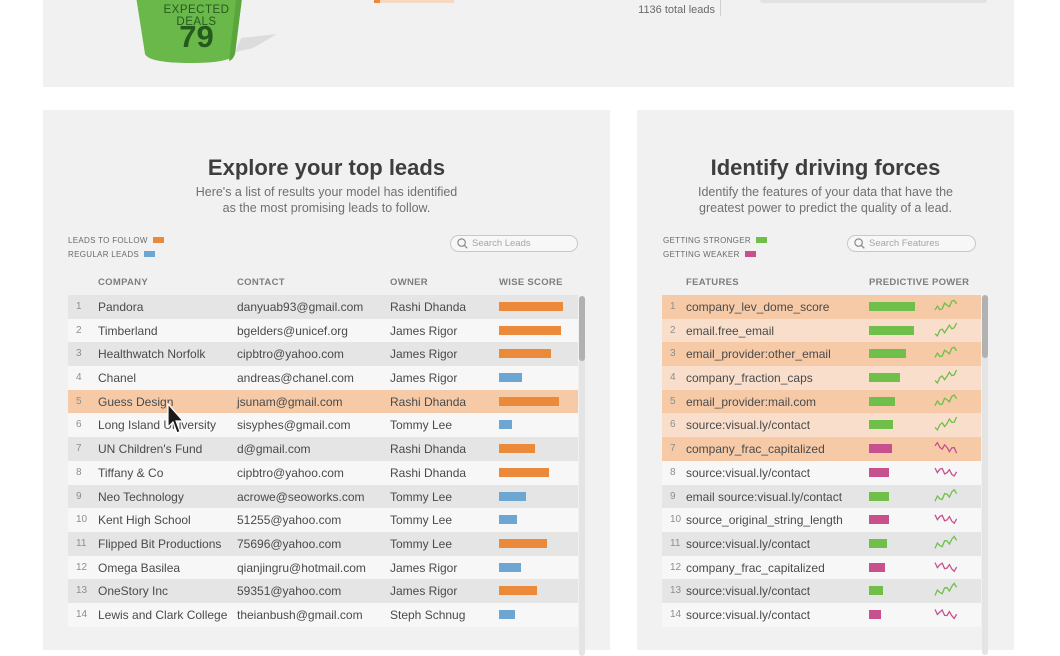 The image size is (1060, 656). What do you see at coordinates (749, 378) in the screenshot?
I see `feature-name: company_fraction_caps` at bounding box center [749, 378].